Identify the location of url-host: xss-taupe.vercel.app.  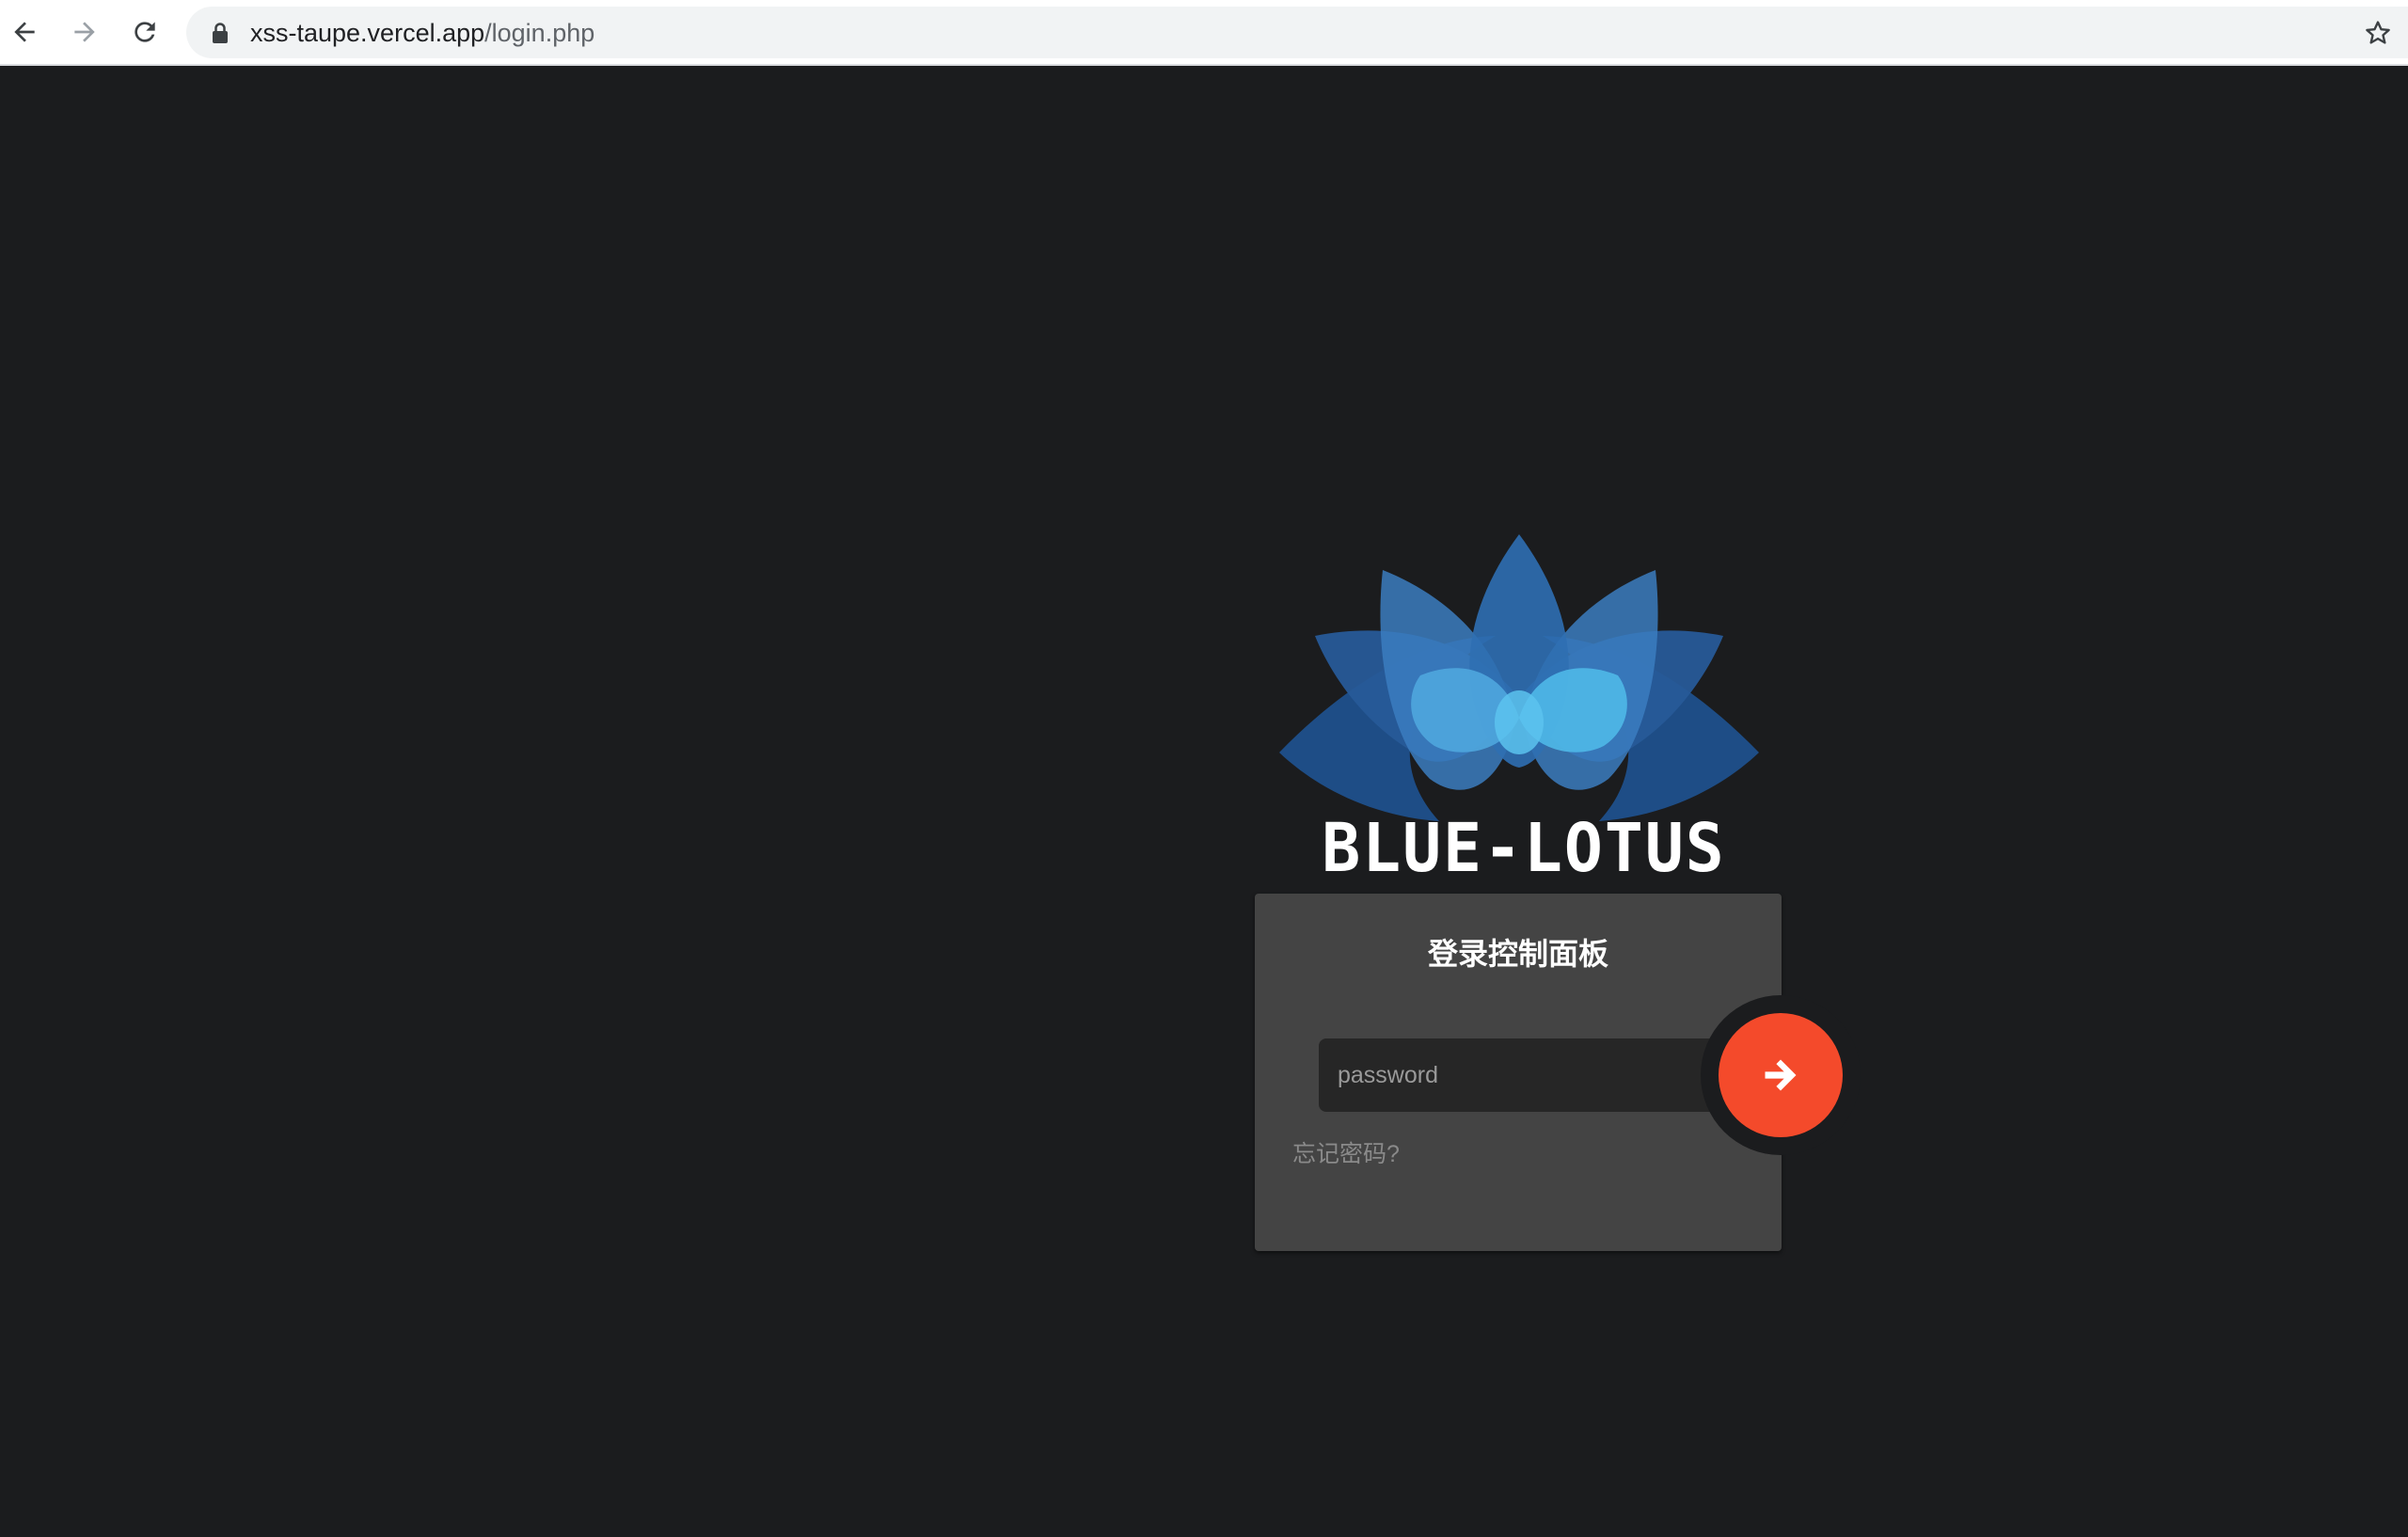
(368, 33).